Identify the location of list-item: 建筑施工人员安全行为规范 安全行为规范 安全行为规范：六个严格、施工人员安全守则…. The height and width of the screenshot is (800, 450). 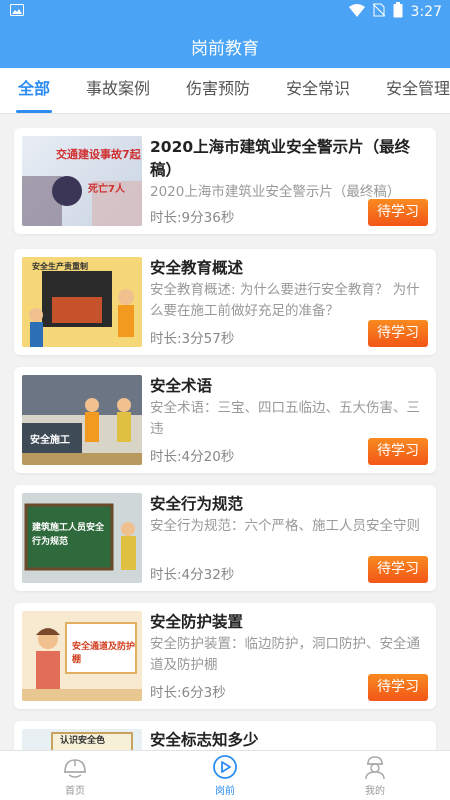
(225, 538).